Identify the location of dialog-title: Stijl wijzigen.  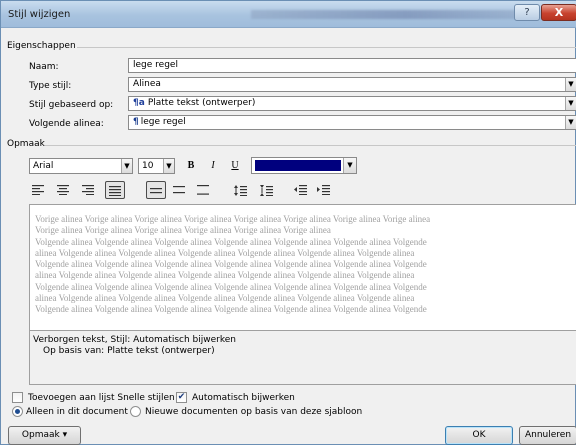
(39, 14).